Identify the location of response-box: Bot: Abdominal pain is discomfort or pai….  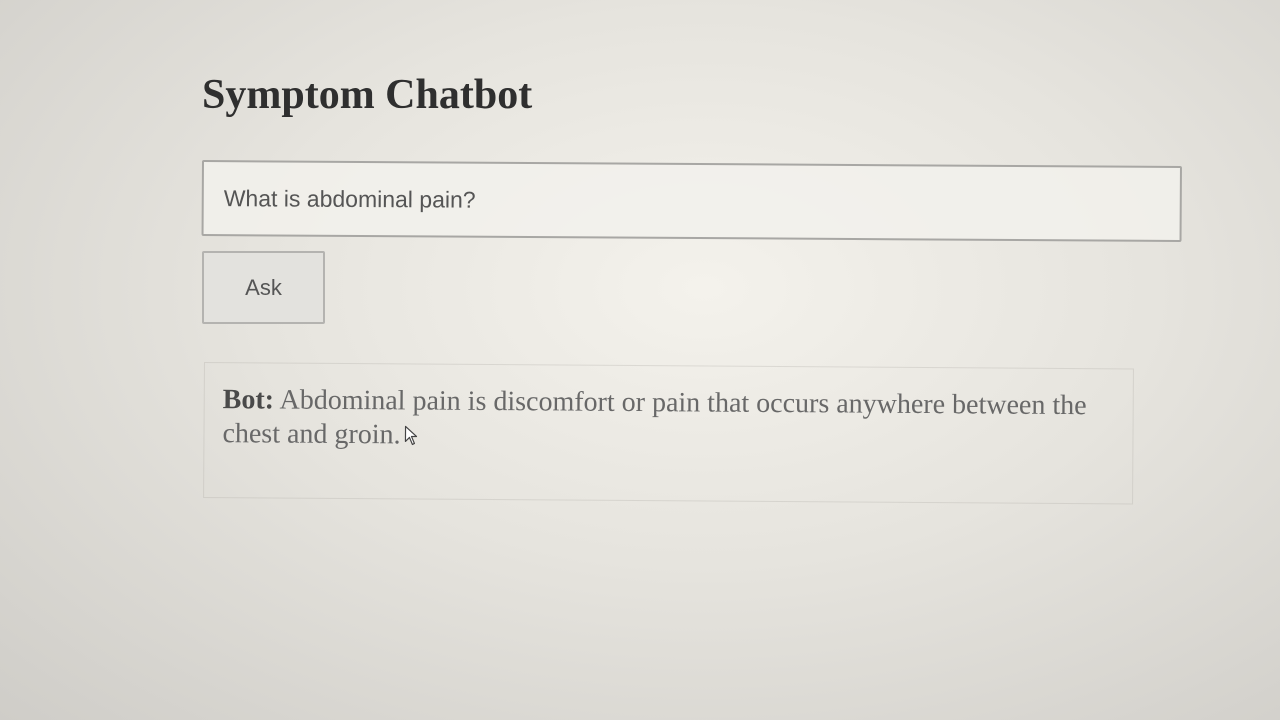
(668, 433).